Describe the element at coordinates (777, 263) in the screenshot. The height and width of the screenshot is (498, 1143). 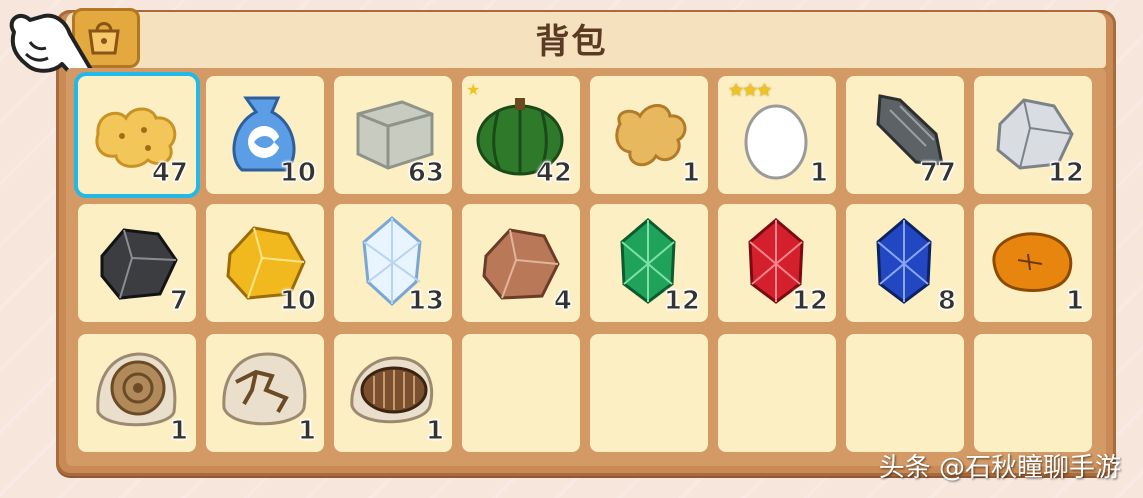
I see `inventory-slot-ruby: 12` at that location.